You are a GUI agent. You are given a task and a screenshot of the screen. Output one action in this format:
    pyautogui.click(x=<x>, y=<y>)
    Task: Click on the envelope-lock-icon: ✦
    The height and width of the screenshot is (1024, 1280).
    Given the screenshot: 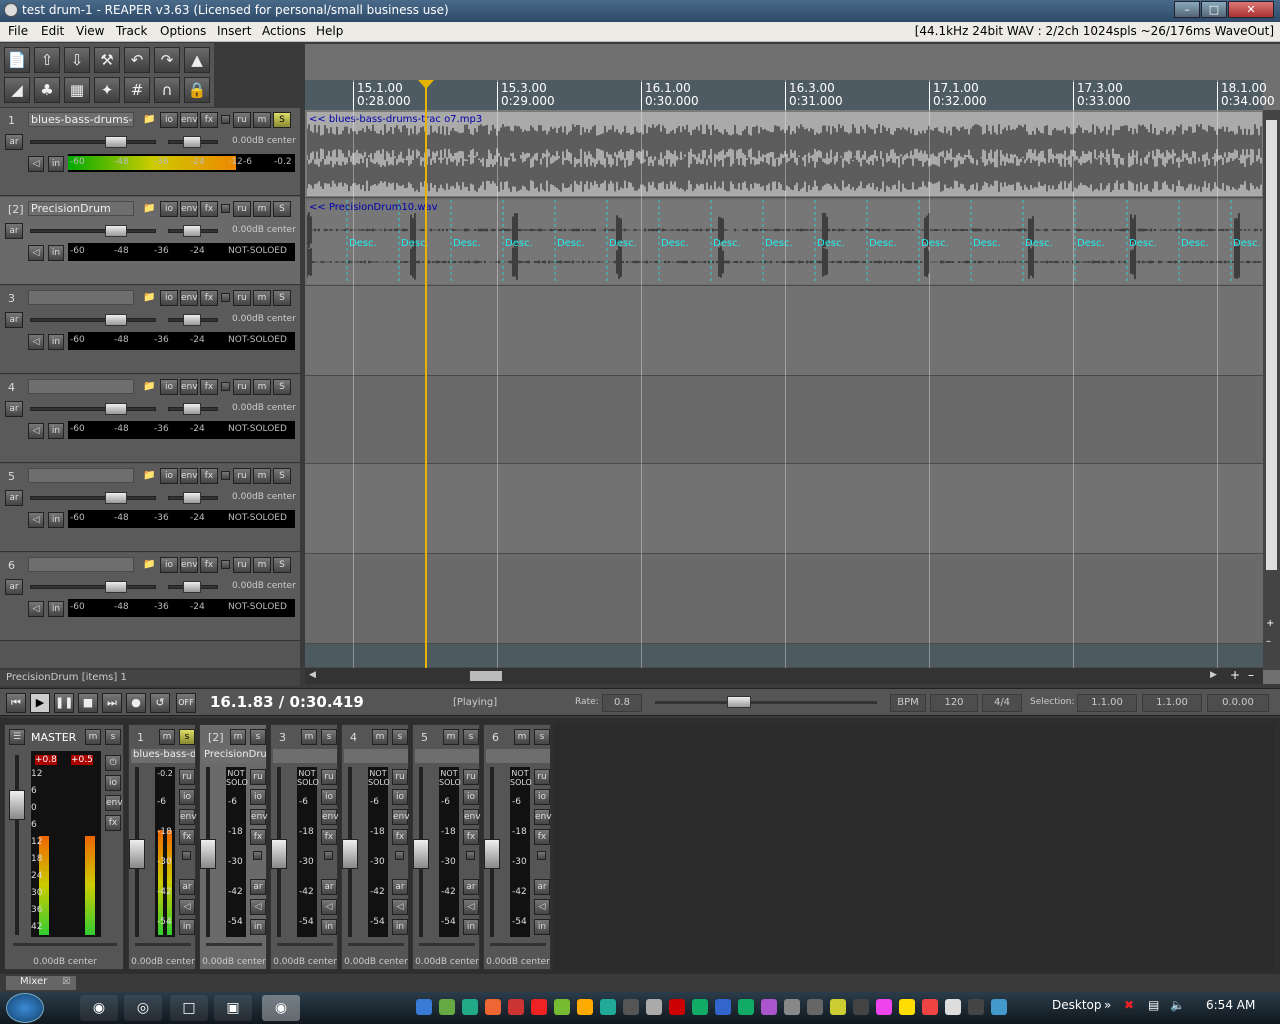 What is the action you would take?
    pyautogui.click(x=107, y=90)
    